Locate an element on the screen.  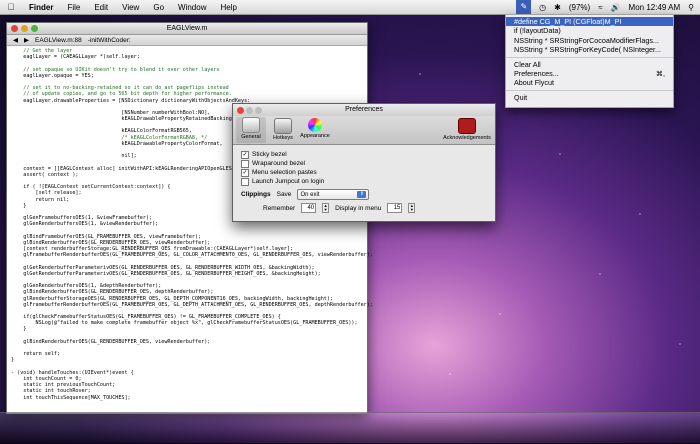
about-menu-item: About Flycut is located at coordinates (589, 82).